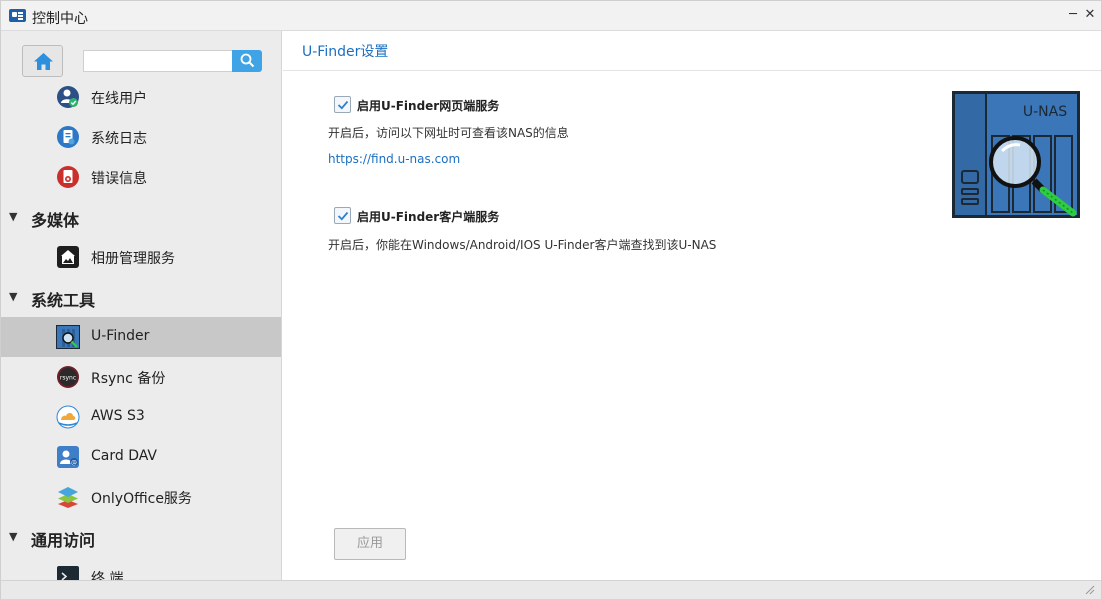 The width and height of the screenshot is (1102, 599). I want to click on sidebar-item-label: AWS S3, so click(118, 416).